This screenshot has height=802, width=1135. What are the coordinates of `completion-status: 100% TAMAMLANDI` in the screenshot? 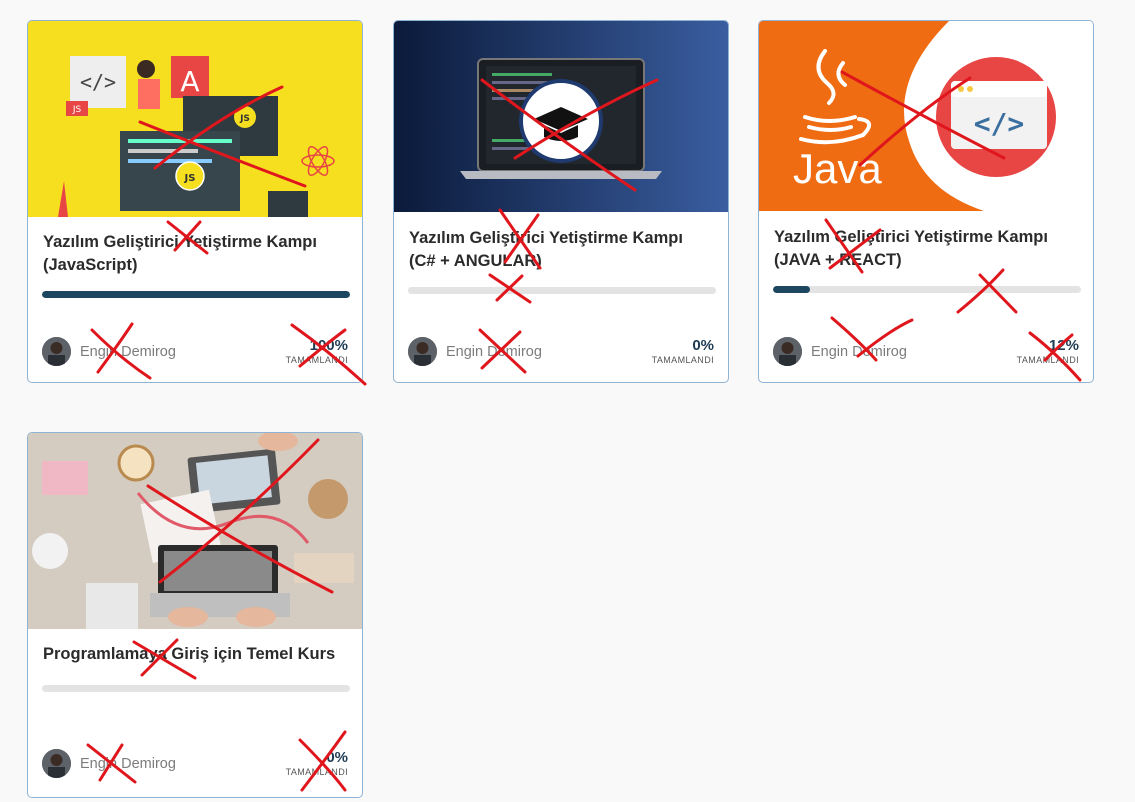 It's located at (317, 351).